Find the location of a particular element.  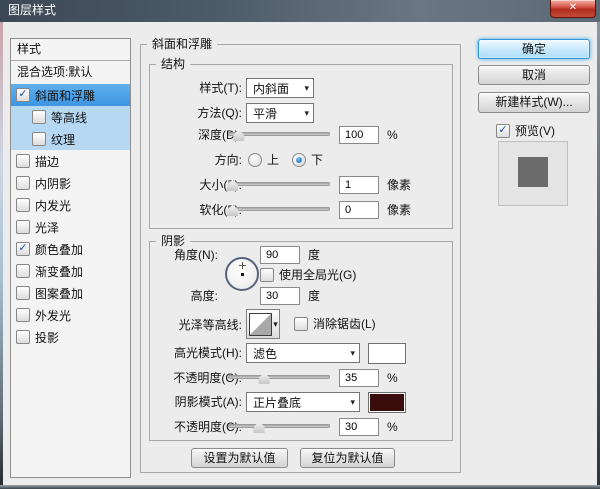

sidebar-item: 内阴影 is located at coordinates (70, 183).